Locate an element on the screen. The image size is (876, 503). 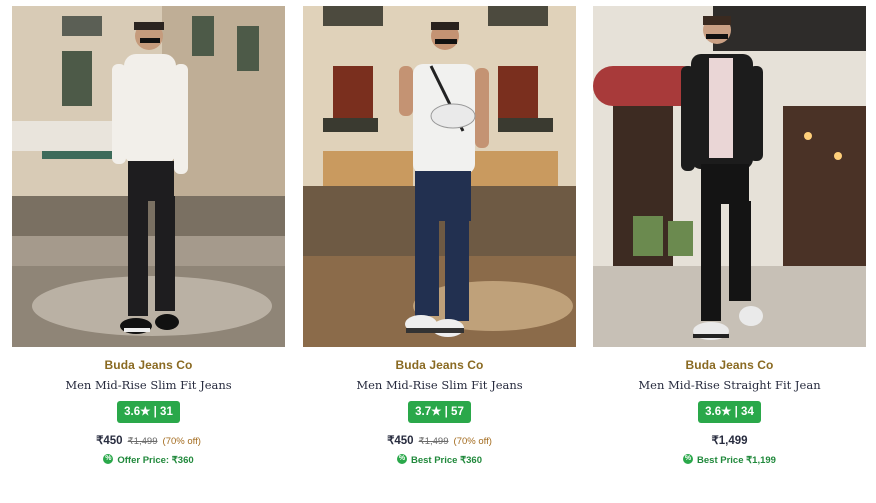
offer-price: Best Price ₹1,199 is located at coordinates (736, 460).